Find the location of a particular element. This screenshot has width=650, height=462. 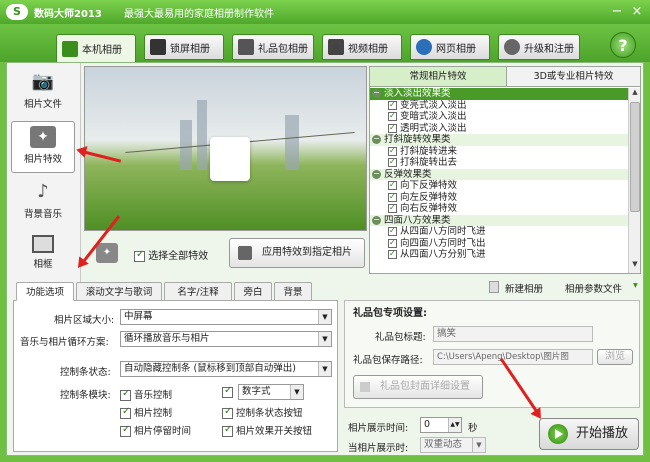

app-title: 数码大师2013 is located at coordinates (68, 14).